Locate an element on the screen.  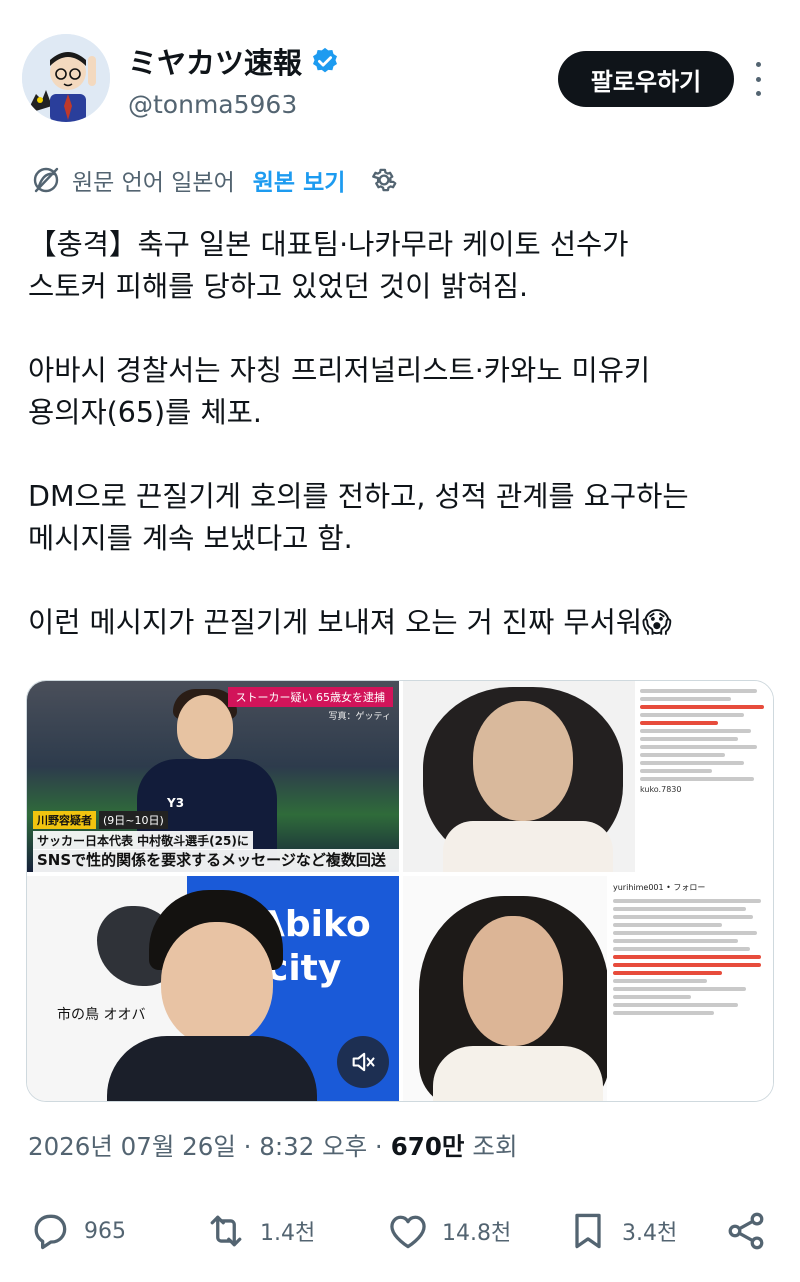
display-name: ミヤカツ速報 is located at coordinates (215, 61).